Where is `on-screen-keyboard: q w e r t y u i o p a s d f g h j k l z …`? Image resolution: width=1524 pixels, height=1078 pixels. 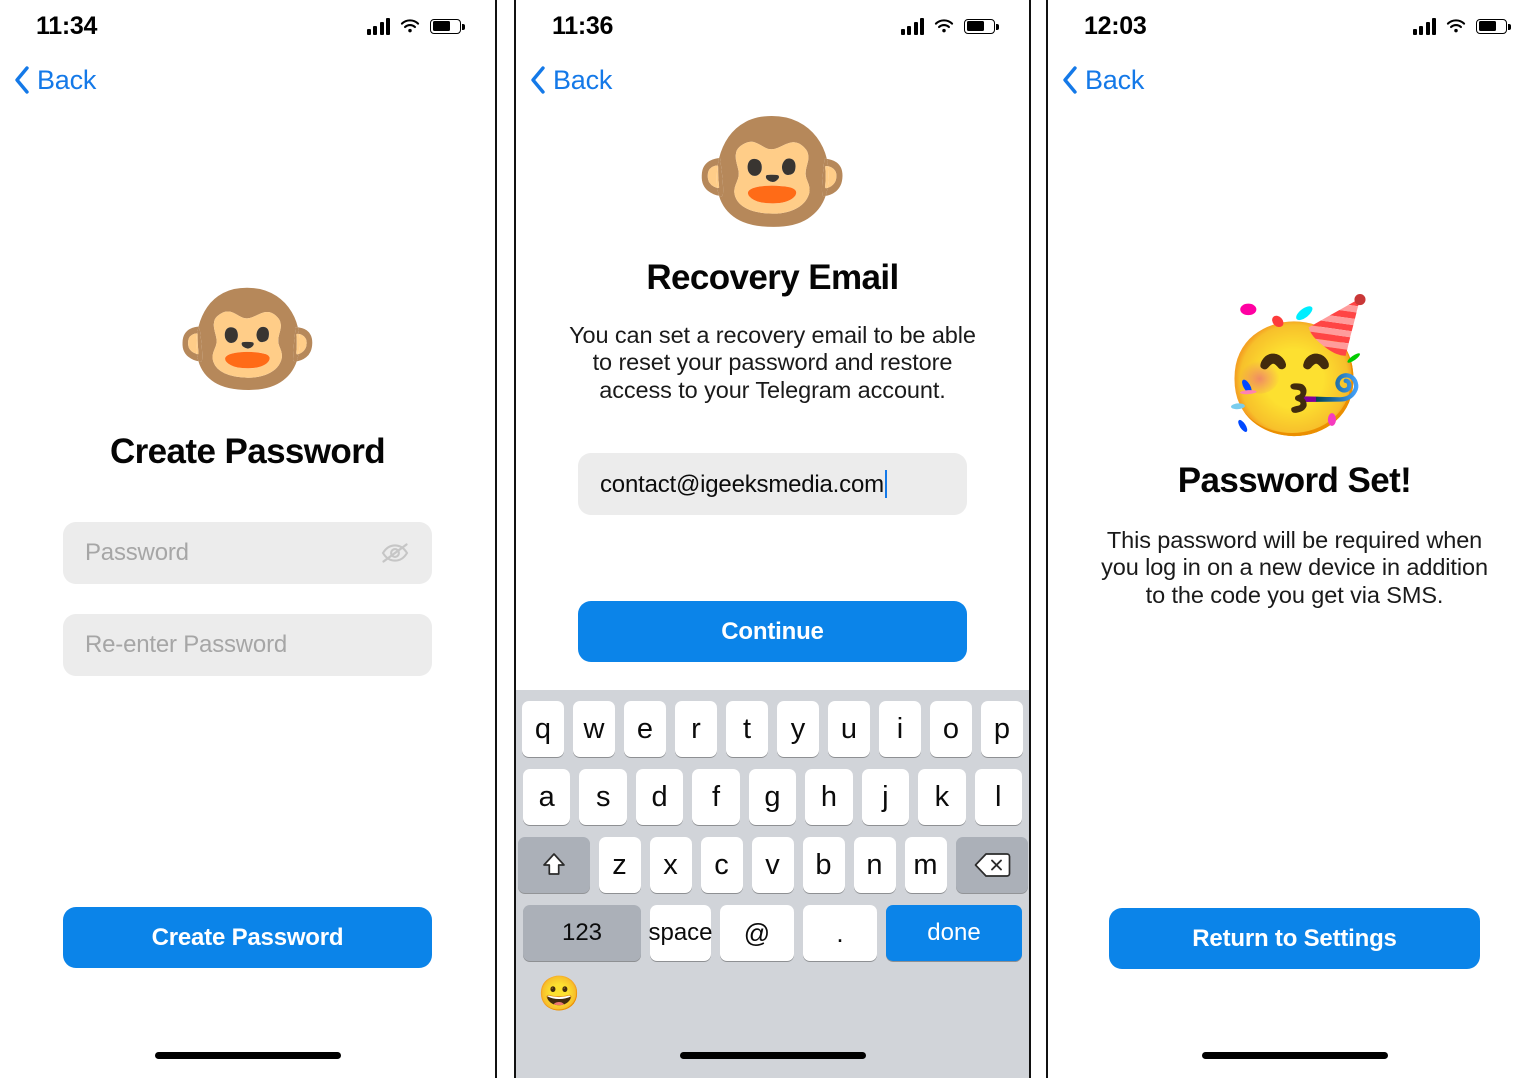
on-screen-keyboard: q w e r t y u i o p a s d f g h j k l z … is located at coordinates (772, 884).